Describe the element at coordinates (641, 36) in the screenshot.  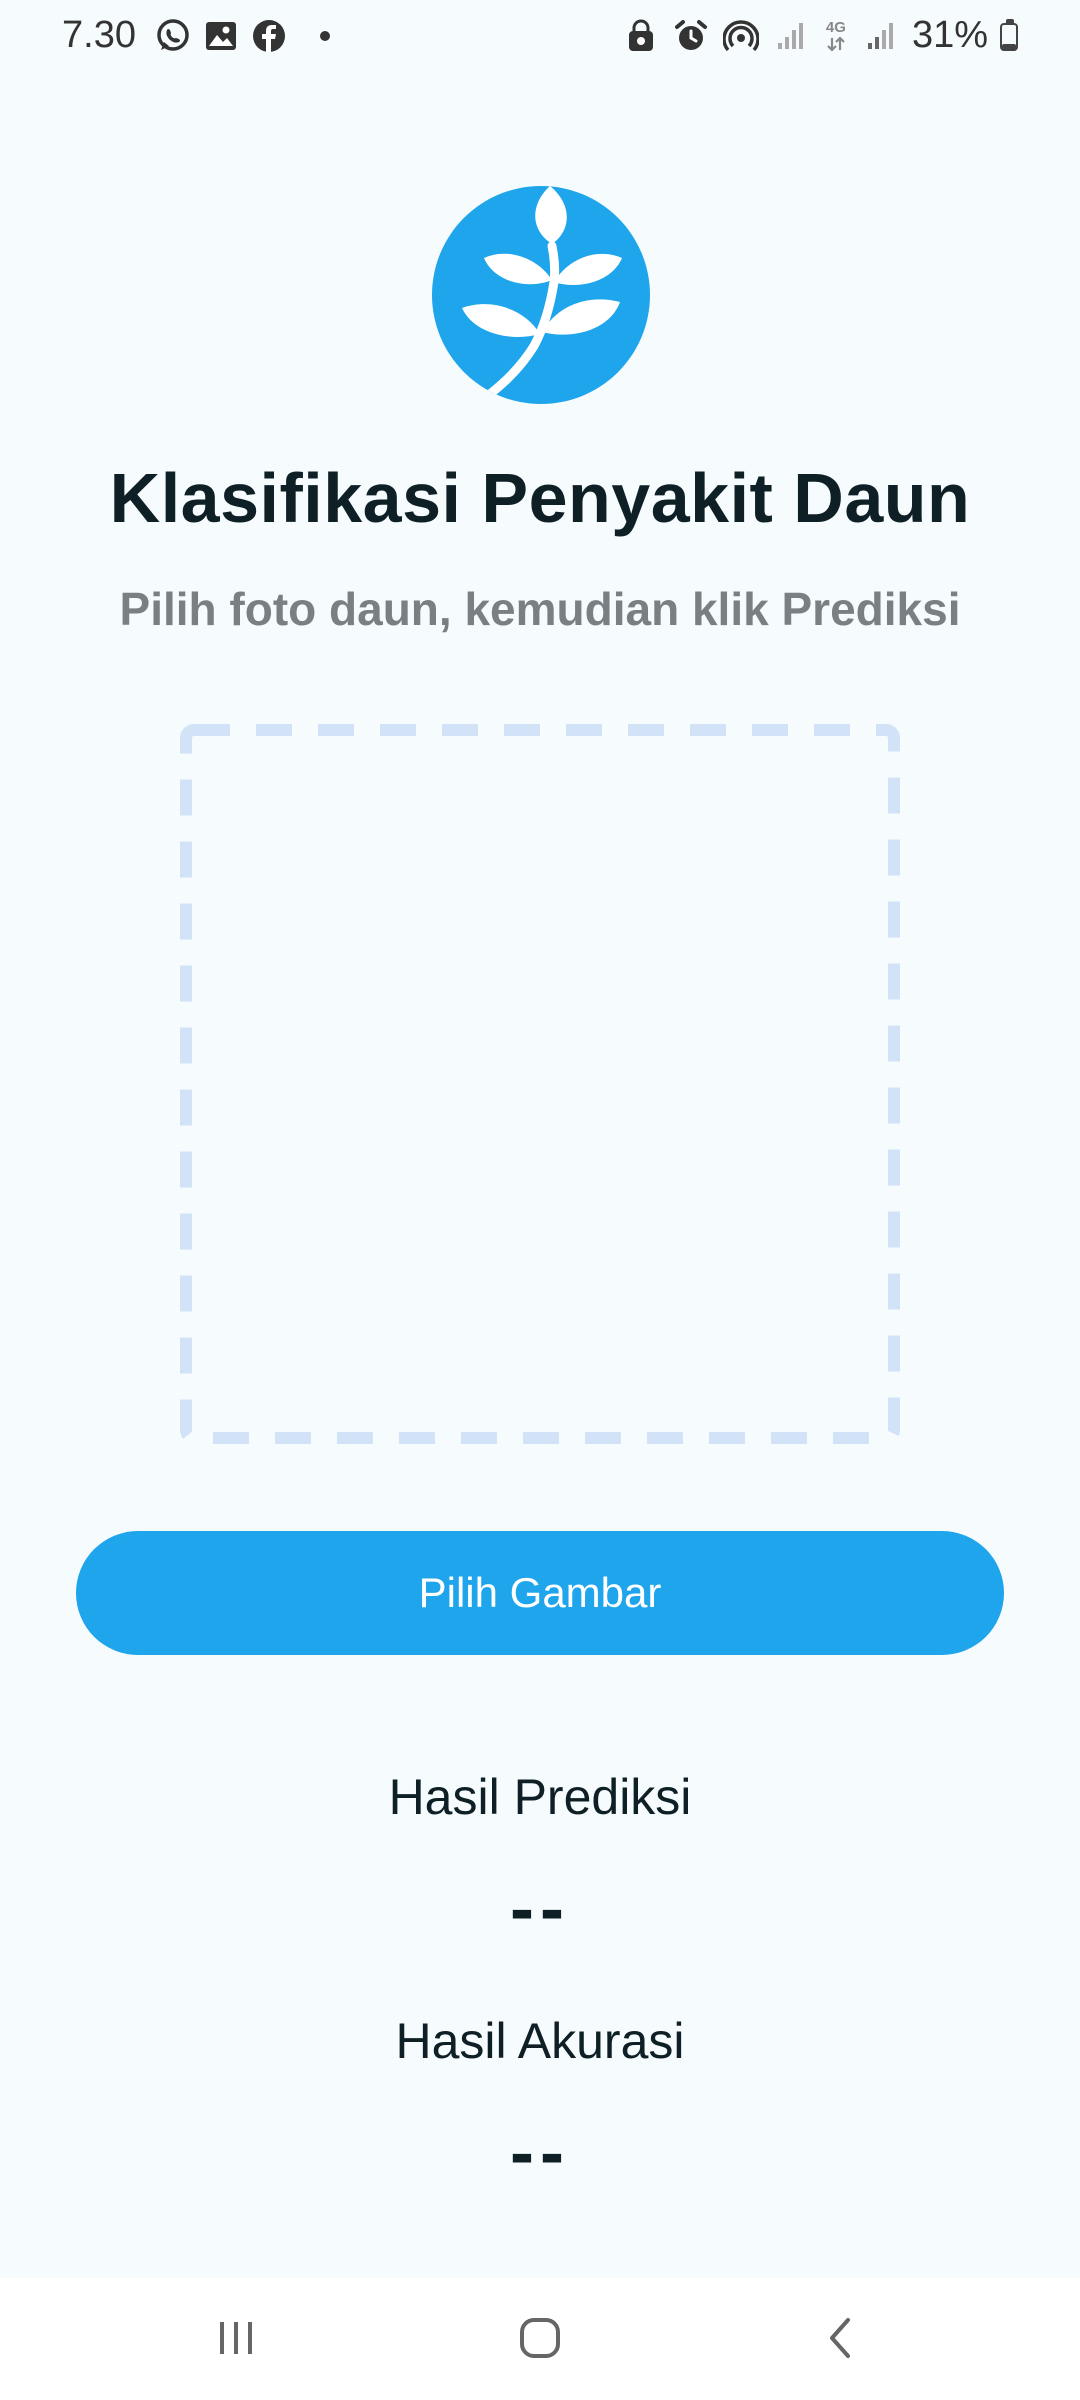
I see `vpn-lock-icon` at that location.